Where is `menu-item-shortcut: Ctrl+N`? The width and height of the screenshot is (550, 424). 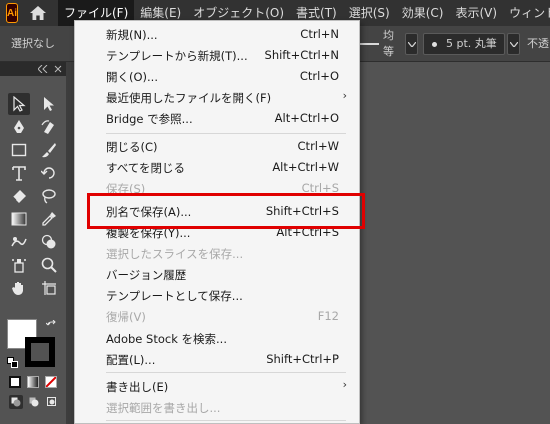
menu-item-shortcut: Ctrl+N is located at coordinates (319, 34).